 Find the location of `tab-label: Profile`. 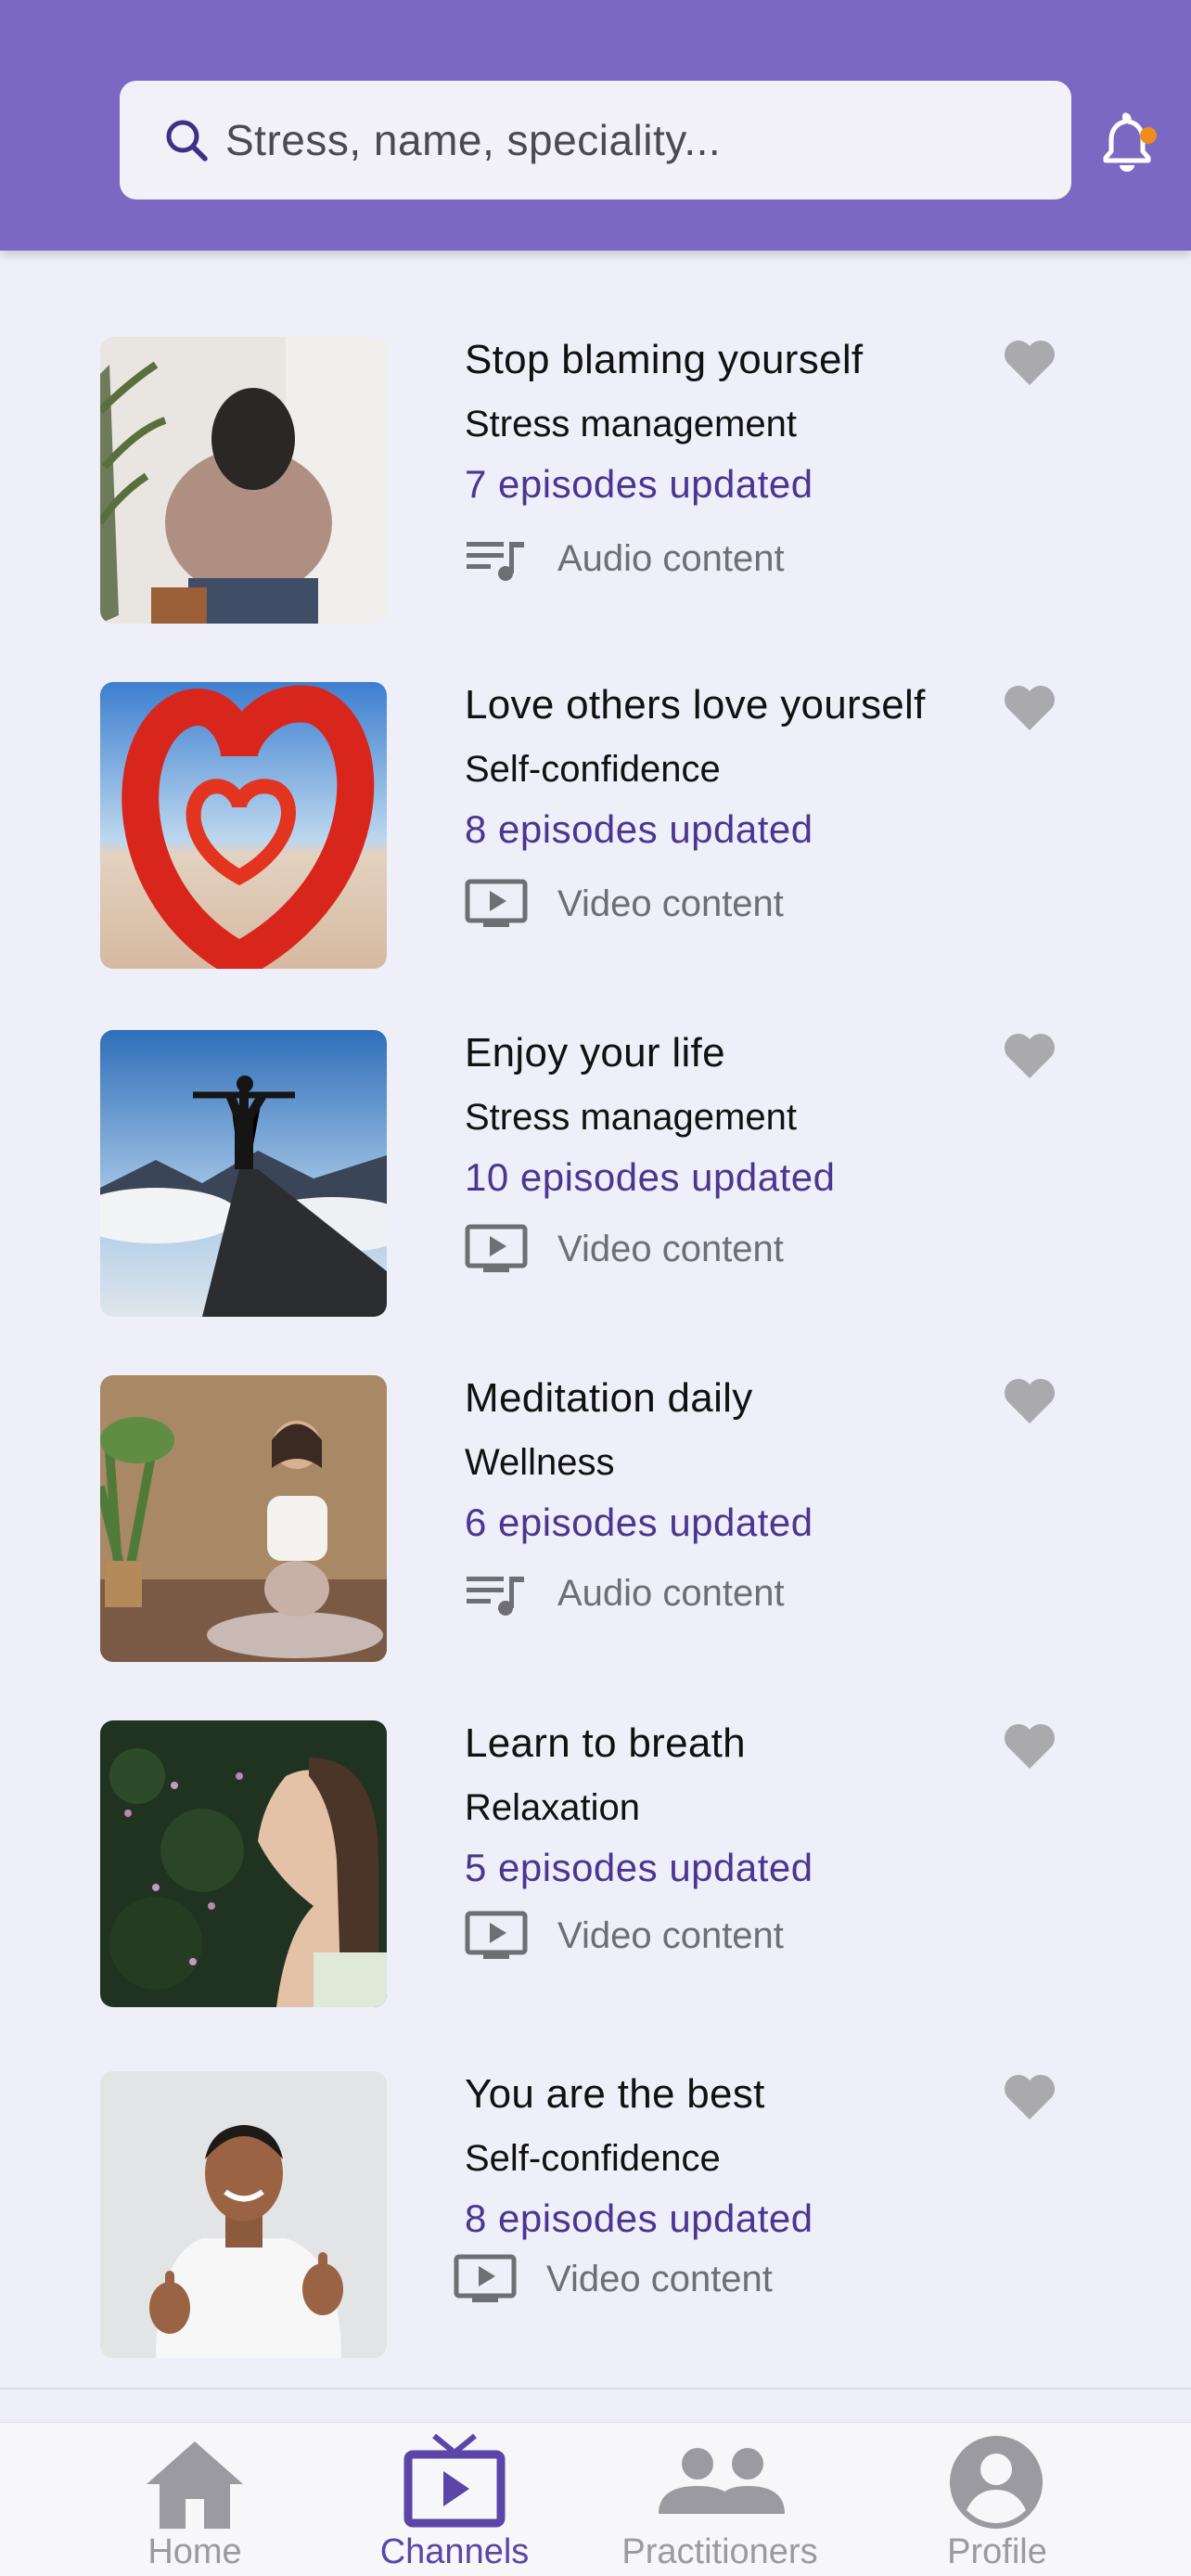

tab-label: Profile is located at coordinates (997, 2552).